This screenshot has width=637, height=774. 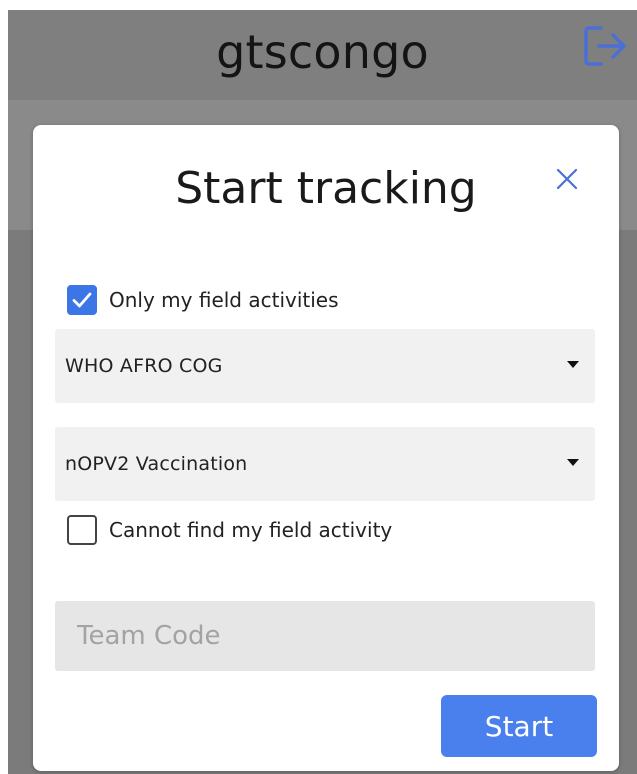 I want to click on close-icon, so click(x=567, y=179).